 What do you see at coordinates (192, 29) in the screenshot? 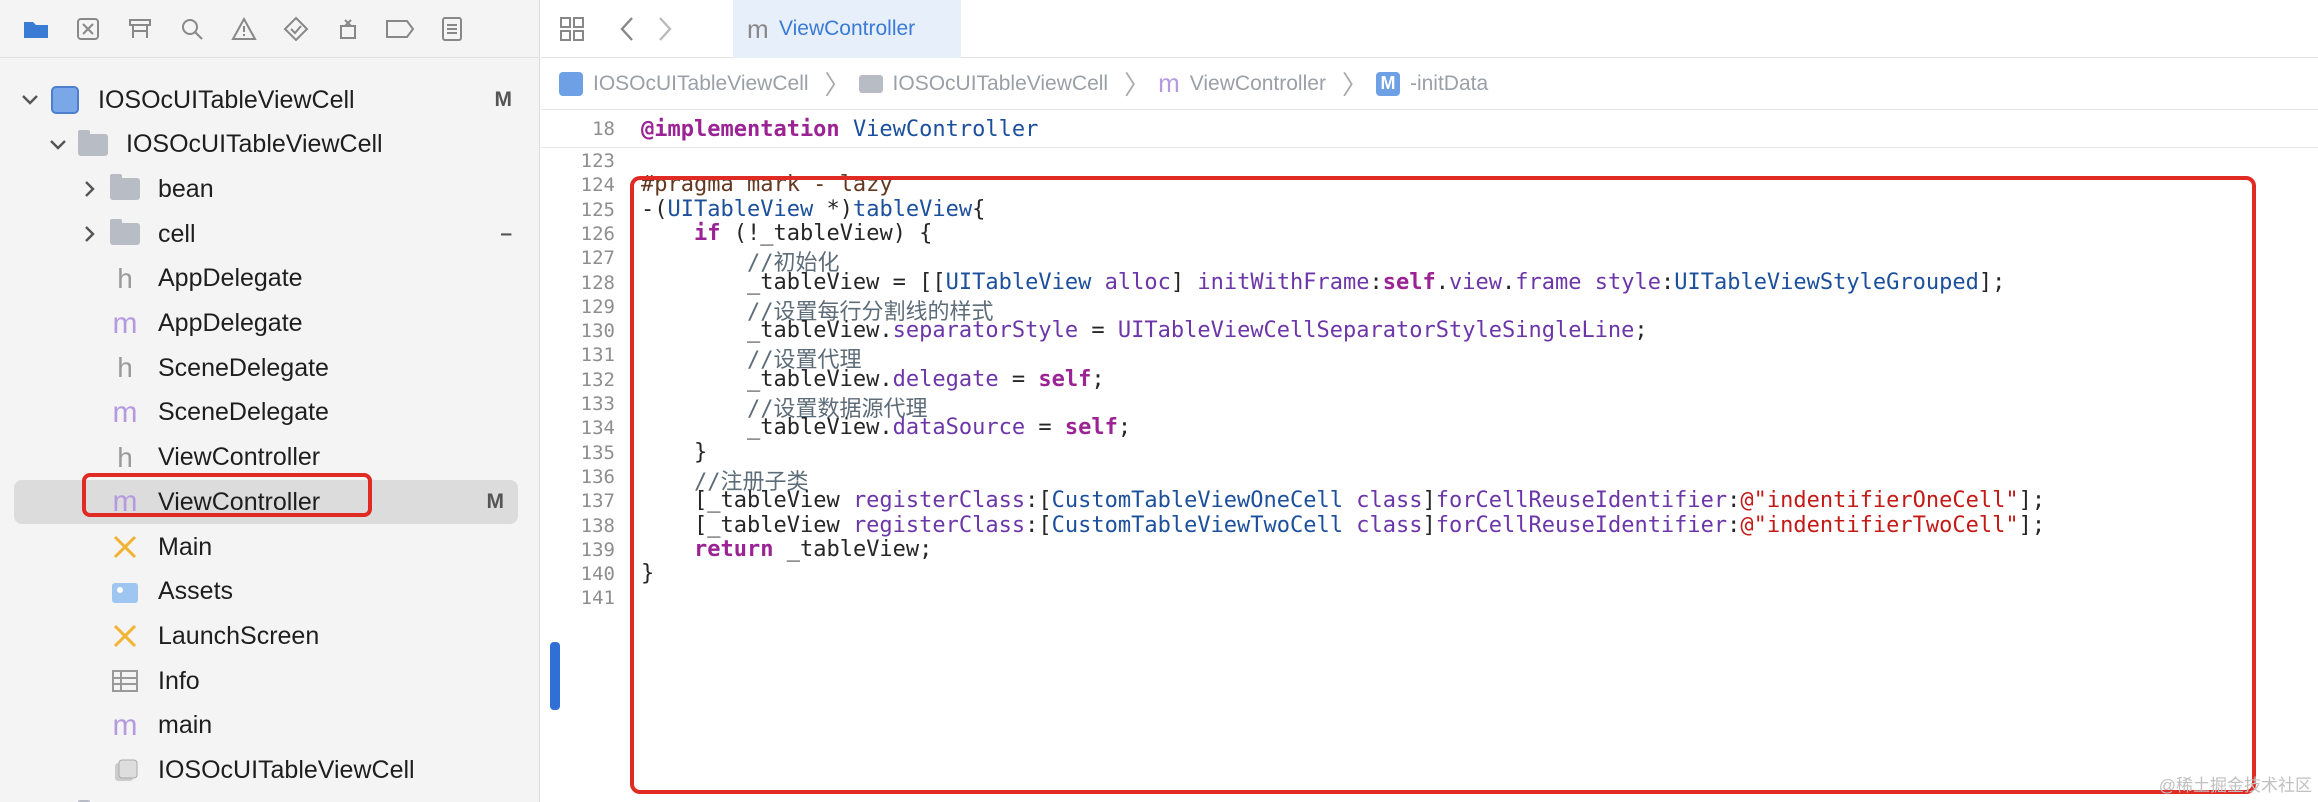
I see `find-icon` at bounding box center [192, 29].